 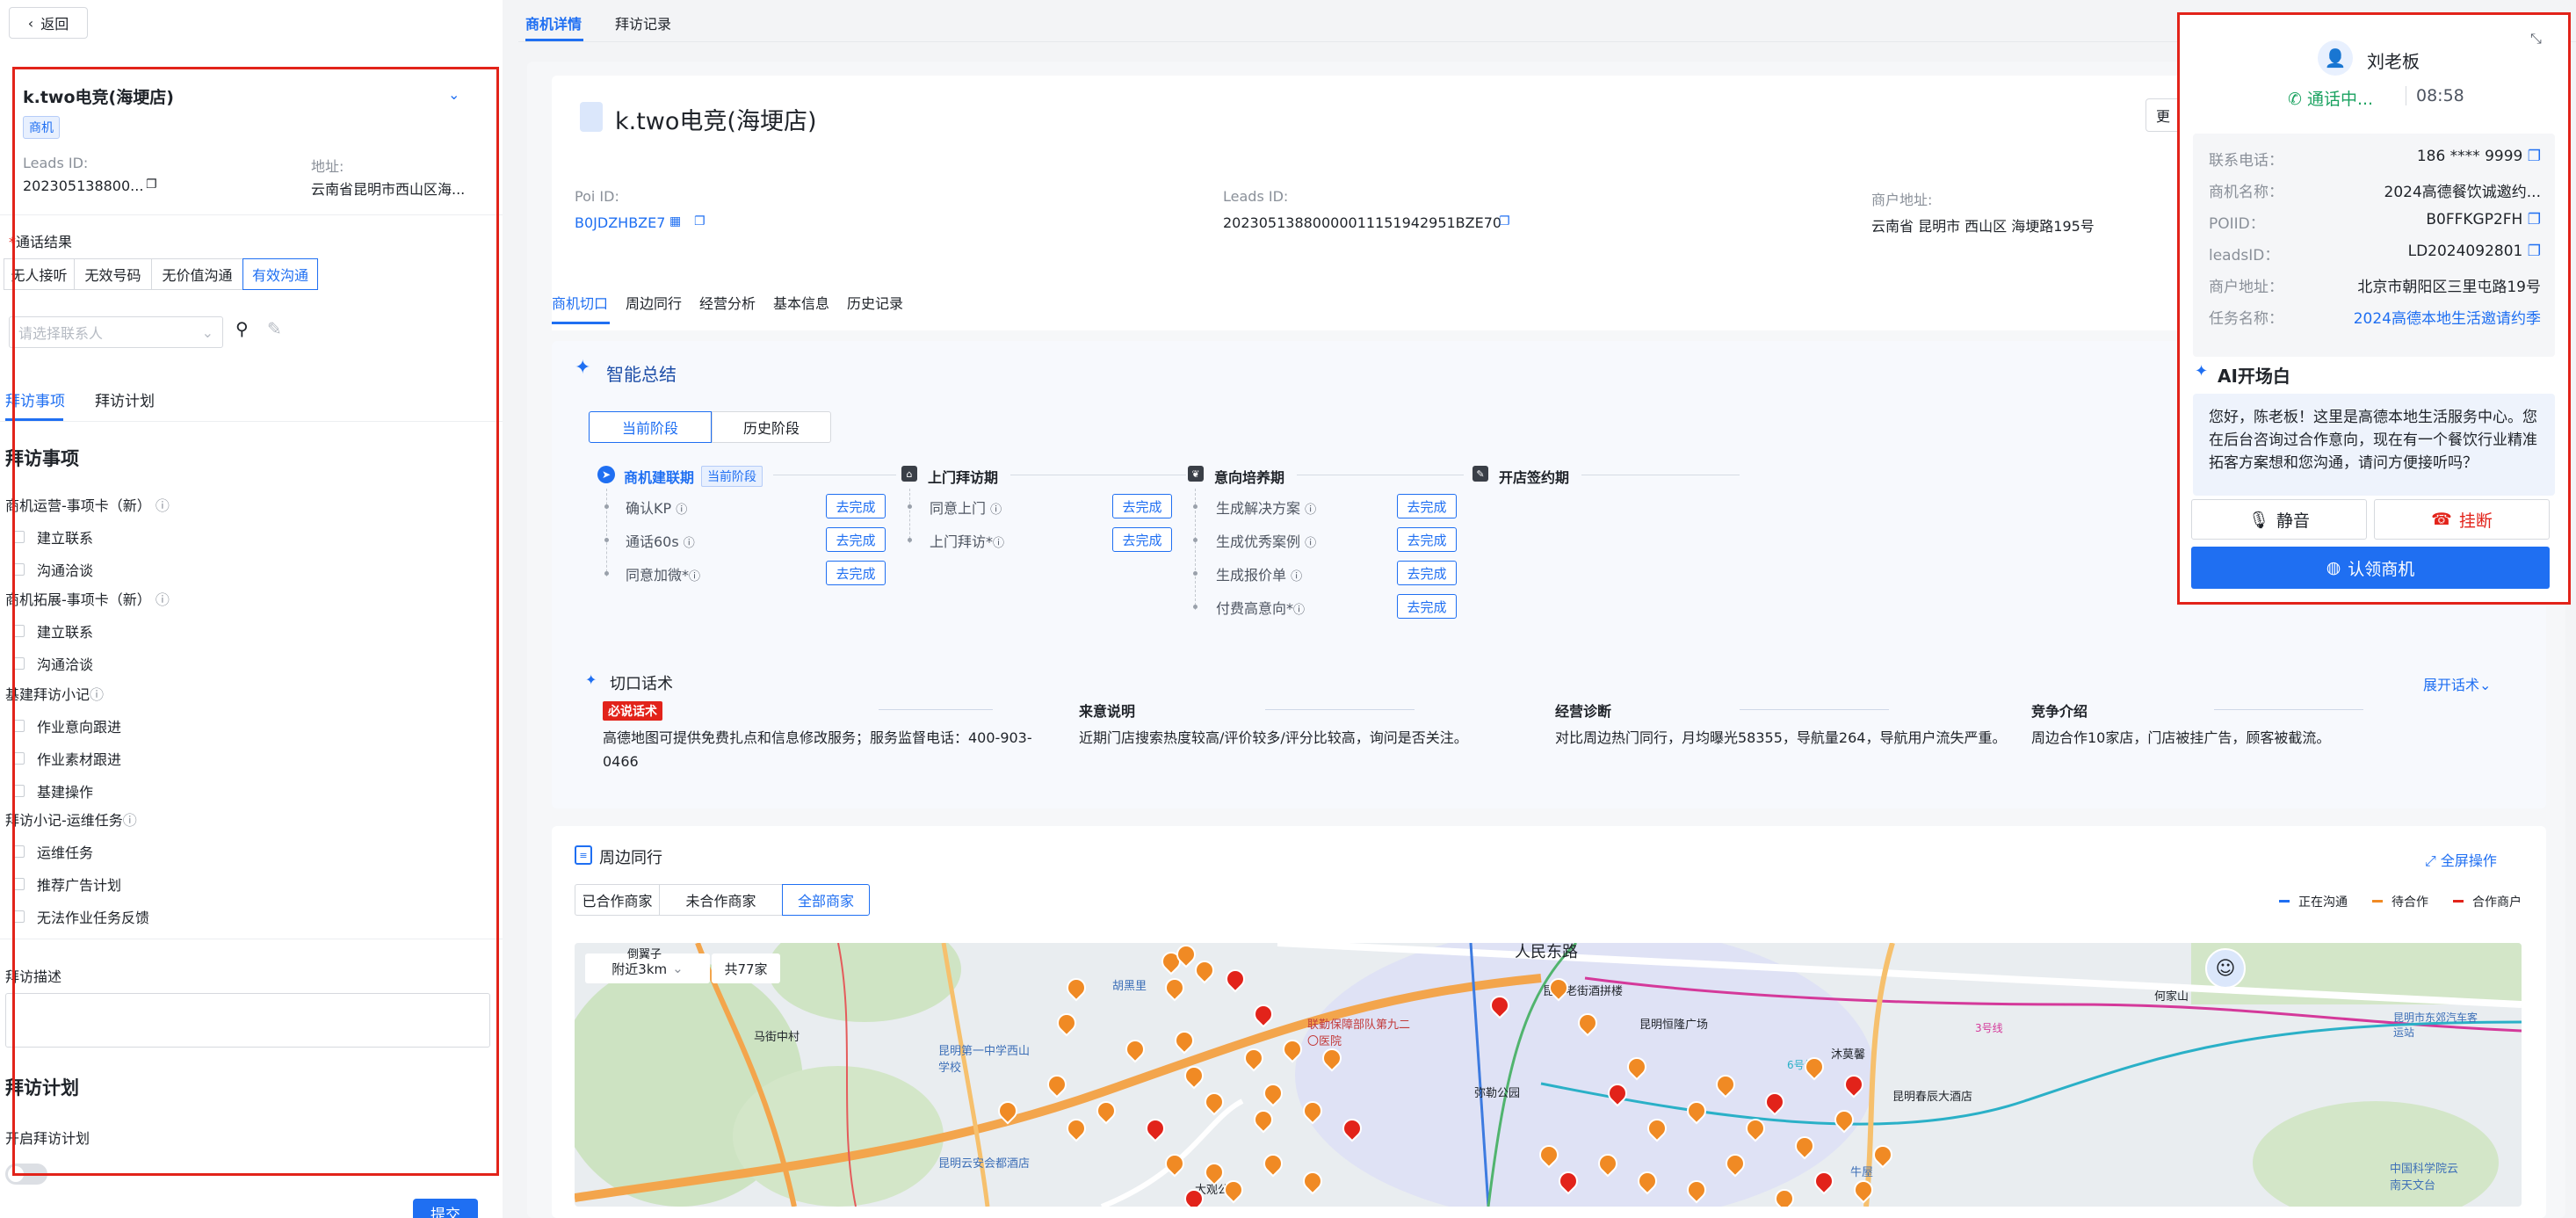 I want to click on list-item: 基建操作, so click(x=52, y=790).